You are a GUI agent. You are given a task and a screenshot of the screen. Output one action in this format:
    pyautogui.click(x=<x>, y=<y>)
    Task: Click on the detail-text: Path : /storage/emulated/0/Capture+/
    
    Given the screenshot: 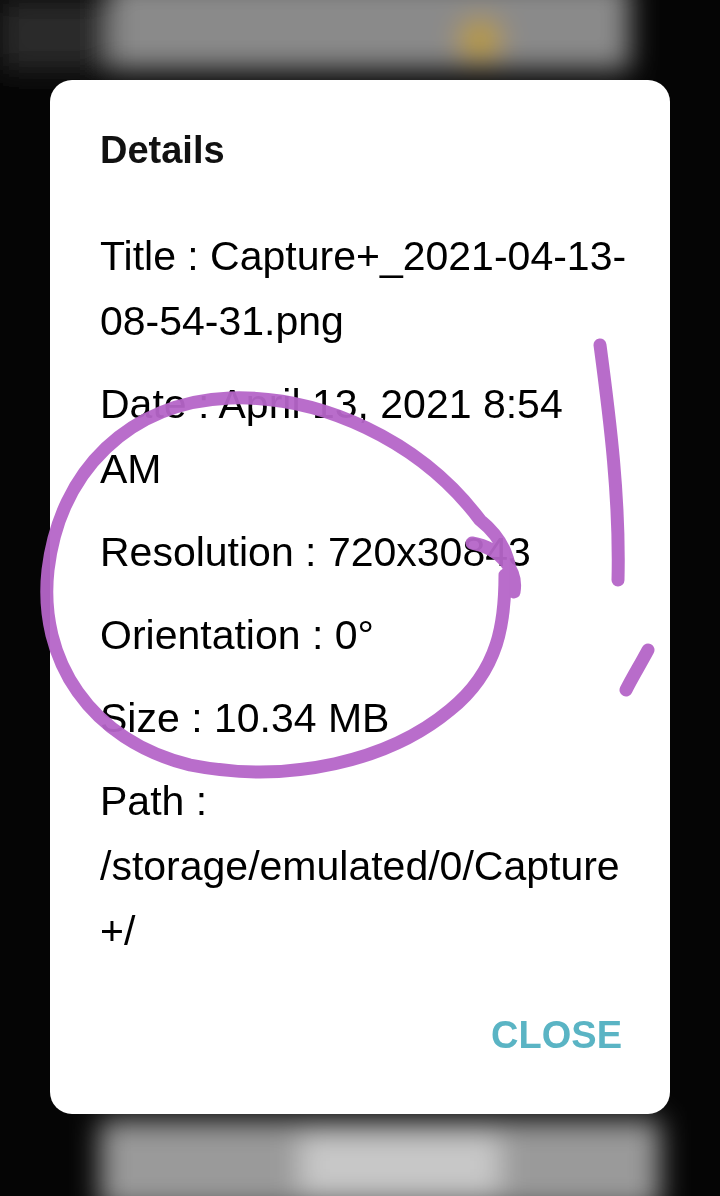 What is the action you would take?
    pyautogui.click(x=360, y=866)
    